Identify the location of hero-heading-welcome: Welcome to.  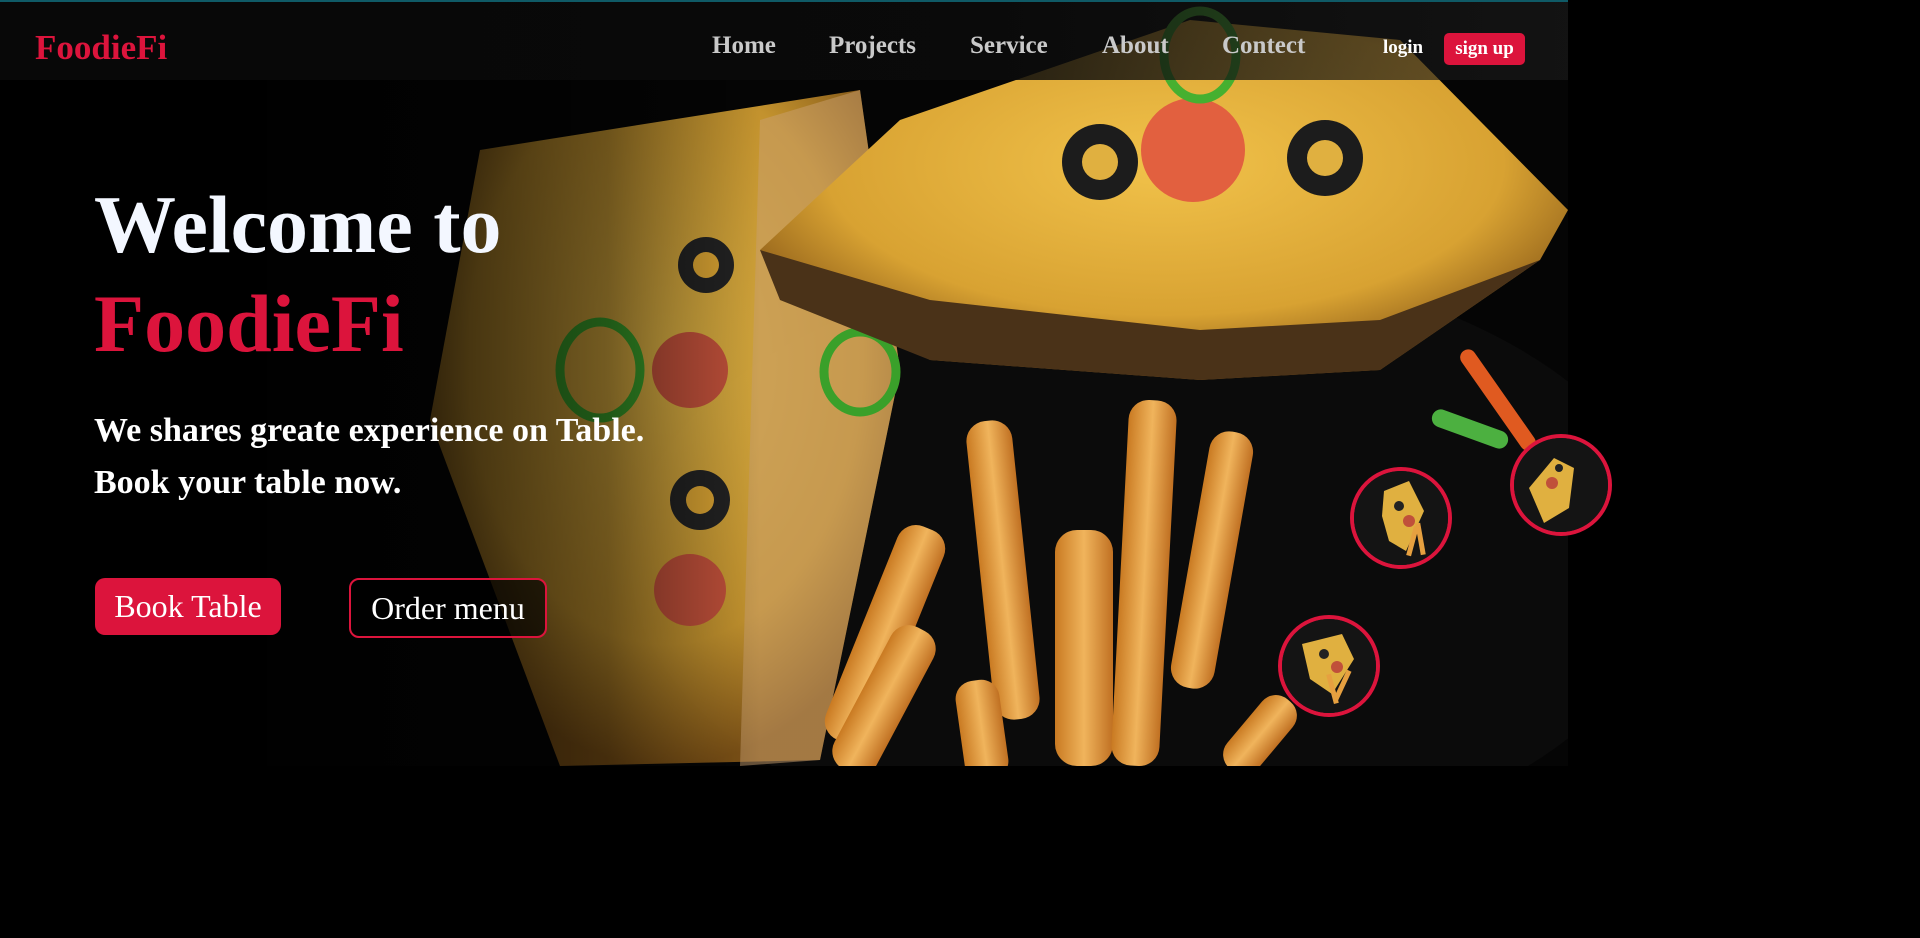
(298, 224).